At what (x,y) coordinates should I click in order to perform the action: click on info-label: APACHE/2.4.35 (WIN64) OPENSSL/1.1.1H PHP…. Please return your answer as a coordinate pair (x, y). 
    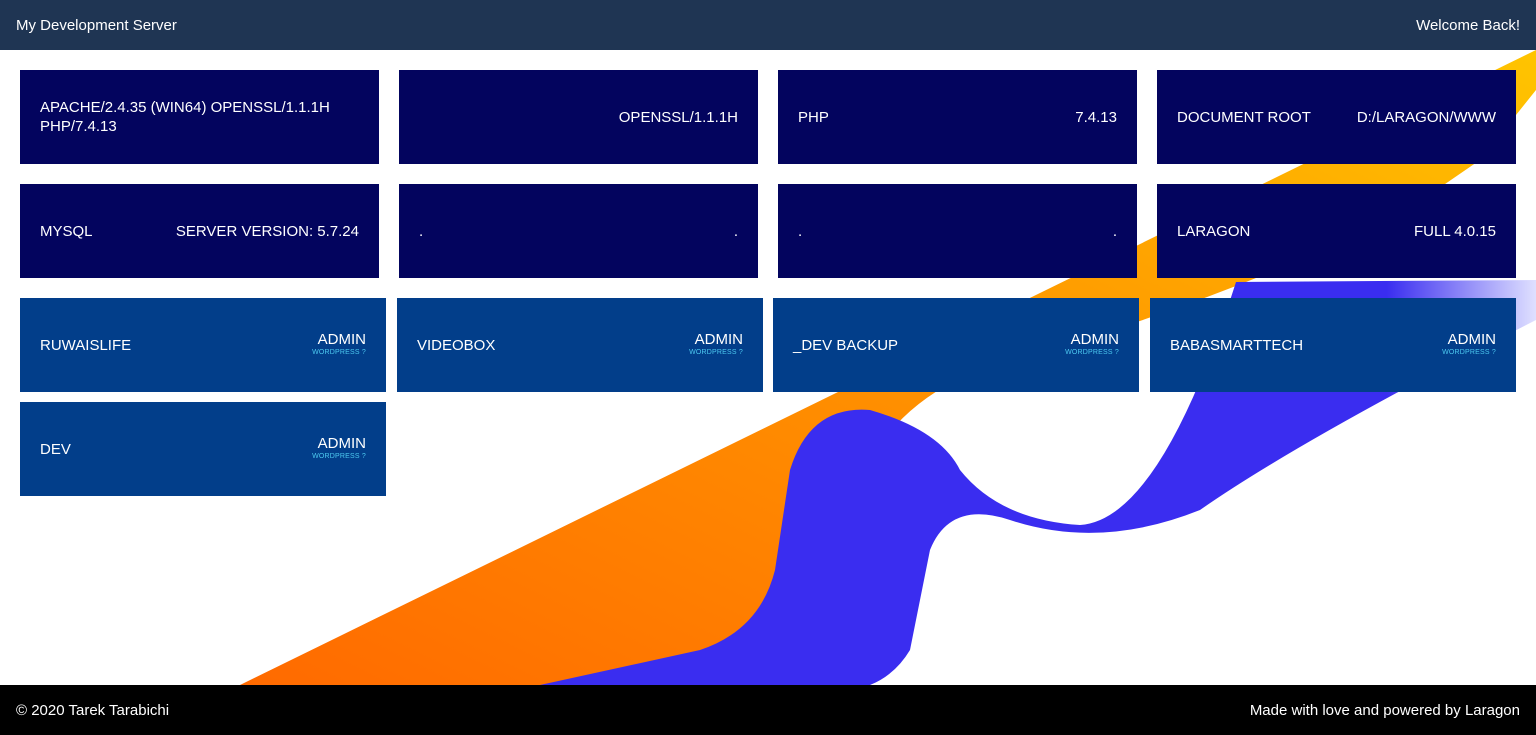
    Looking at the image, I should click on (185, 117).